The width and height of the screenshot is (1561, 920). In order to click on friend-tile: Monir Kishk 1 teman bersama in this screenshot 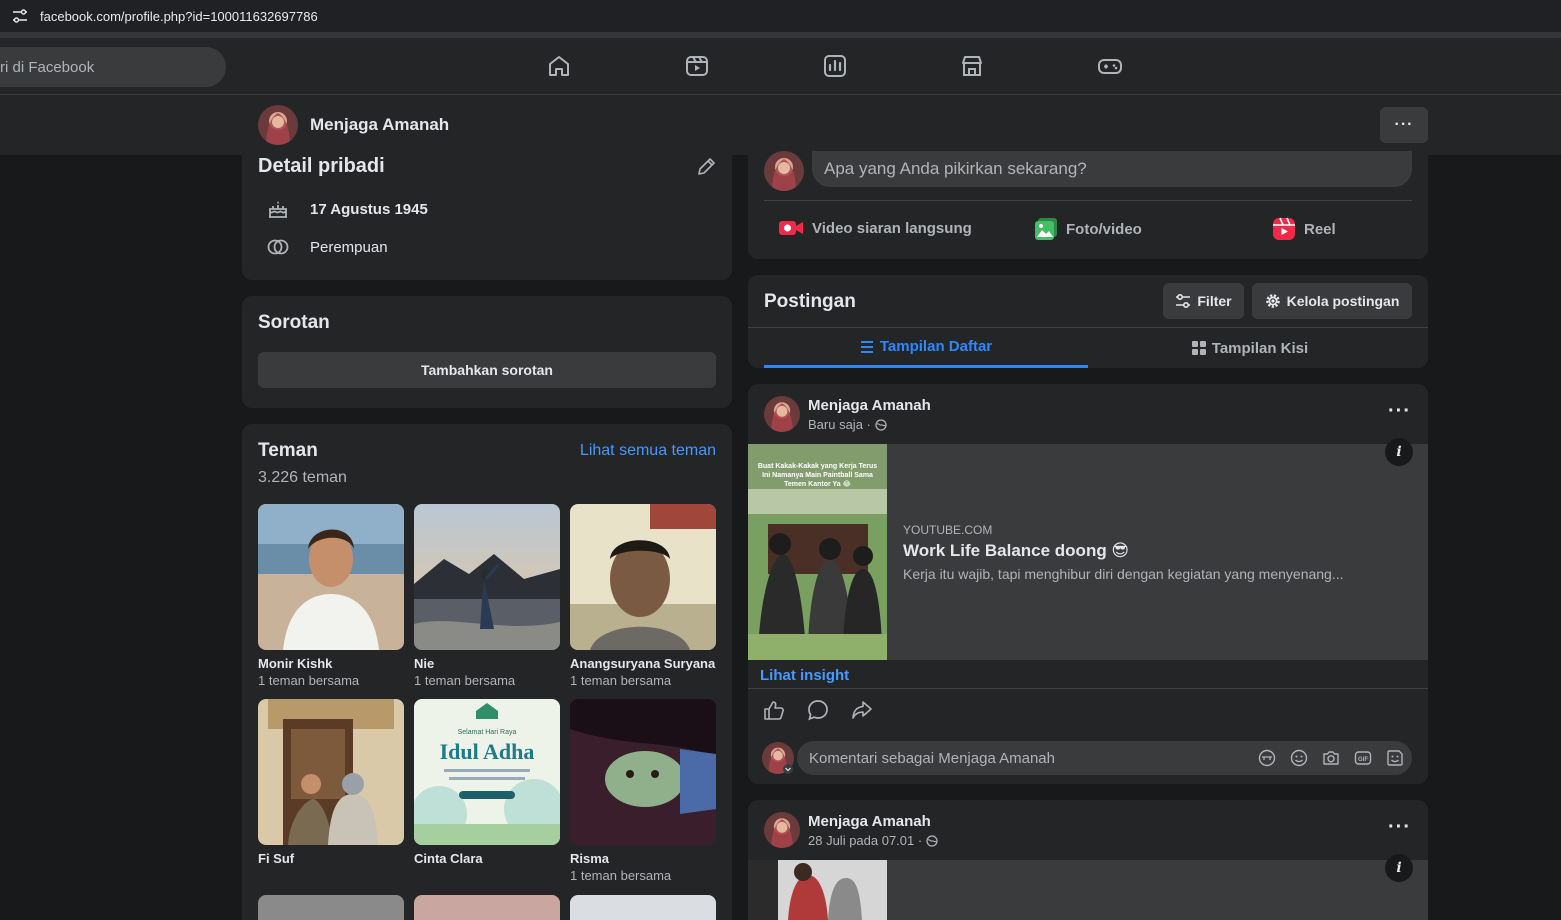, I will do `click(331, 596)`.